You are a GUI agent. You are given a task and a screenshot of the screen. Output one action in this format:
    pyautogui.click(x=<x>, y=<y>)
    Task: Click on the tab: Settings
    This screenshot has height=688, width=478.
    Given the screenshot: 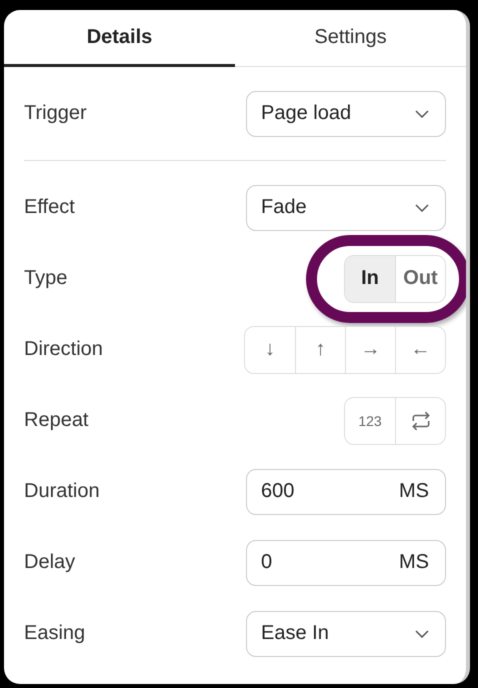 What is the action you would take?
    pyautogui.click(x=350, y=38)
    